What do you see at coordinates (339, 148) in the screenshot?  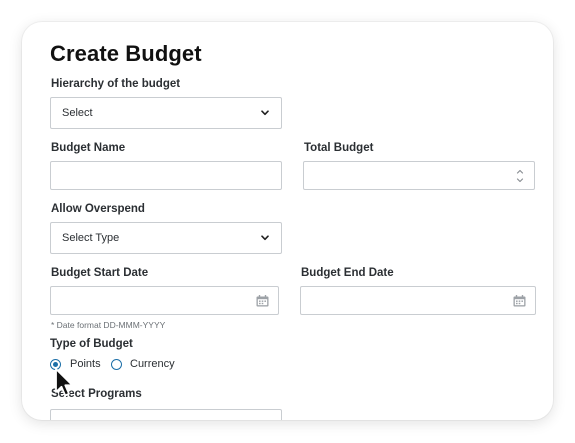 I see `total-budget-label: Total Budget` at bounding box center [339, 148].